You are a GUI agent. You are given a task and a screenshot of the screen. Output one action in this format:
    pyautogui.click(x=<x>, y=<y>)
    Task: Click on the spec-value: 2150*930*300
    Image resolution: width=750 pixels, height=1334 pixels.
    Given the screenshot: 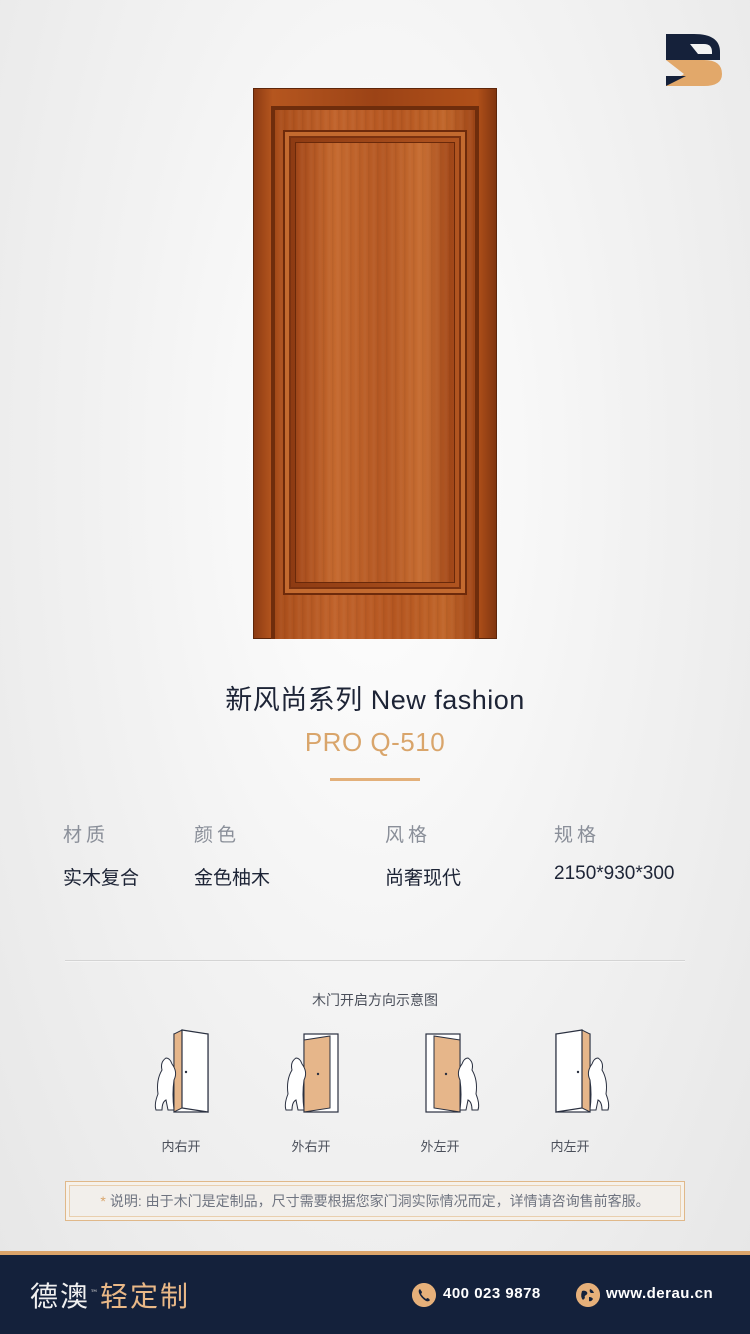 What is the action you would take?
    pyautogui.click(x=614, y=873)
    